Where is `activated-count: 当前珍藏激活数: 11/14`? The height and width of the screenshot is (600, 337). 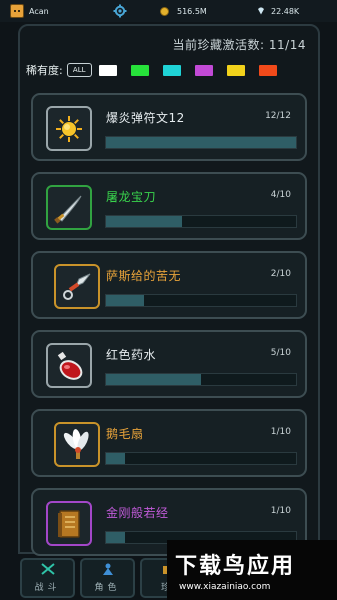 activated-count: 当前珍藏激活数: 11/14 is located at coordinates (239, 45).